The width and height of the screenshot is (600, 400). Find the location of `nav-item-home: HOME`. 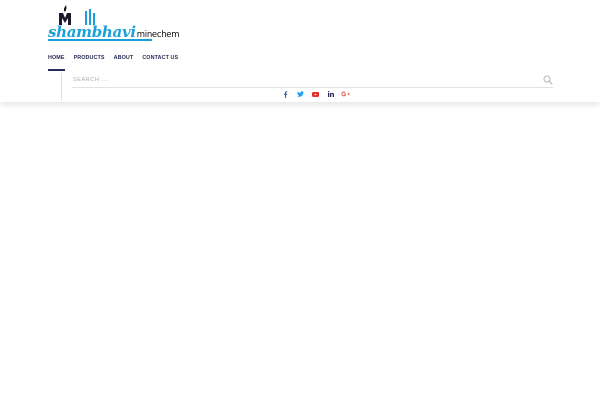

nav-item-home: HOME is located at coordinates (56, 63).